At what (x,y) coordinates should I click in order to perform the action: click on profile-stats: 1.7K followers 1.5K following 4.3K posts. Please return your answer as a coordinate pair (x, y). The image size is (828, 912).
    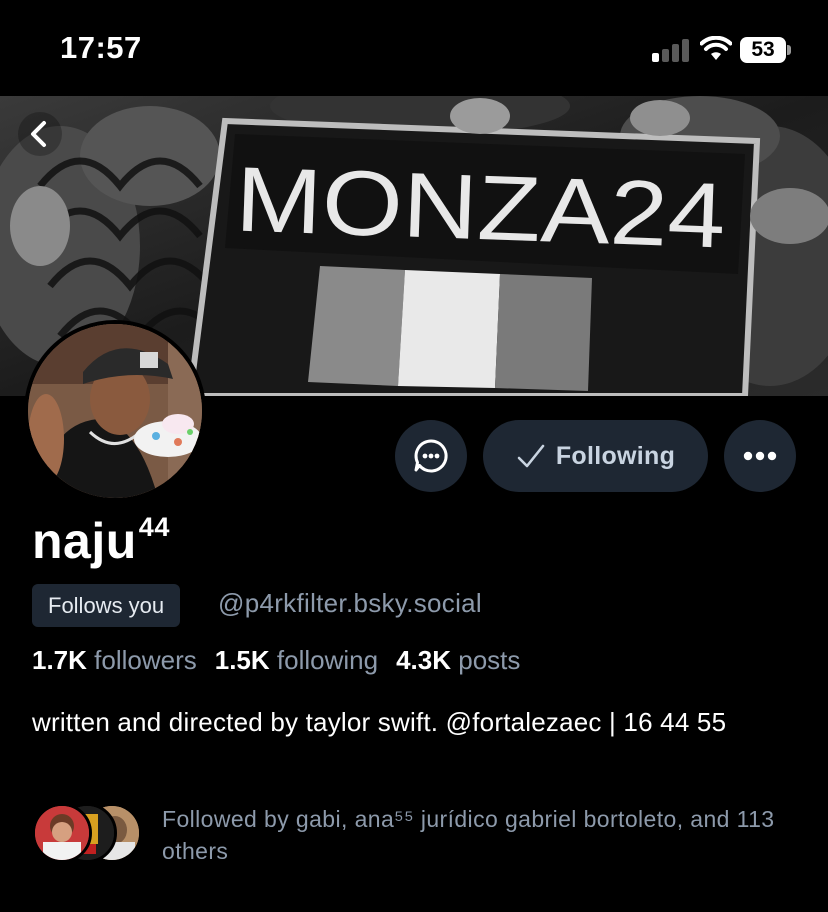
    Looking at the image, I should click on (276, 660).